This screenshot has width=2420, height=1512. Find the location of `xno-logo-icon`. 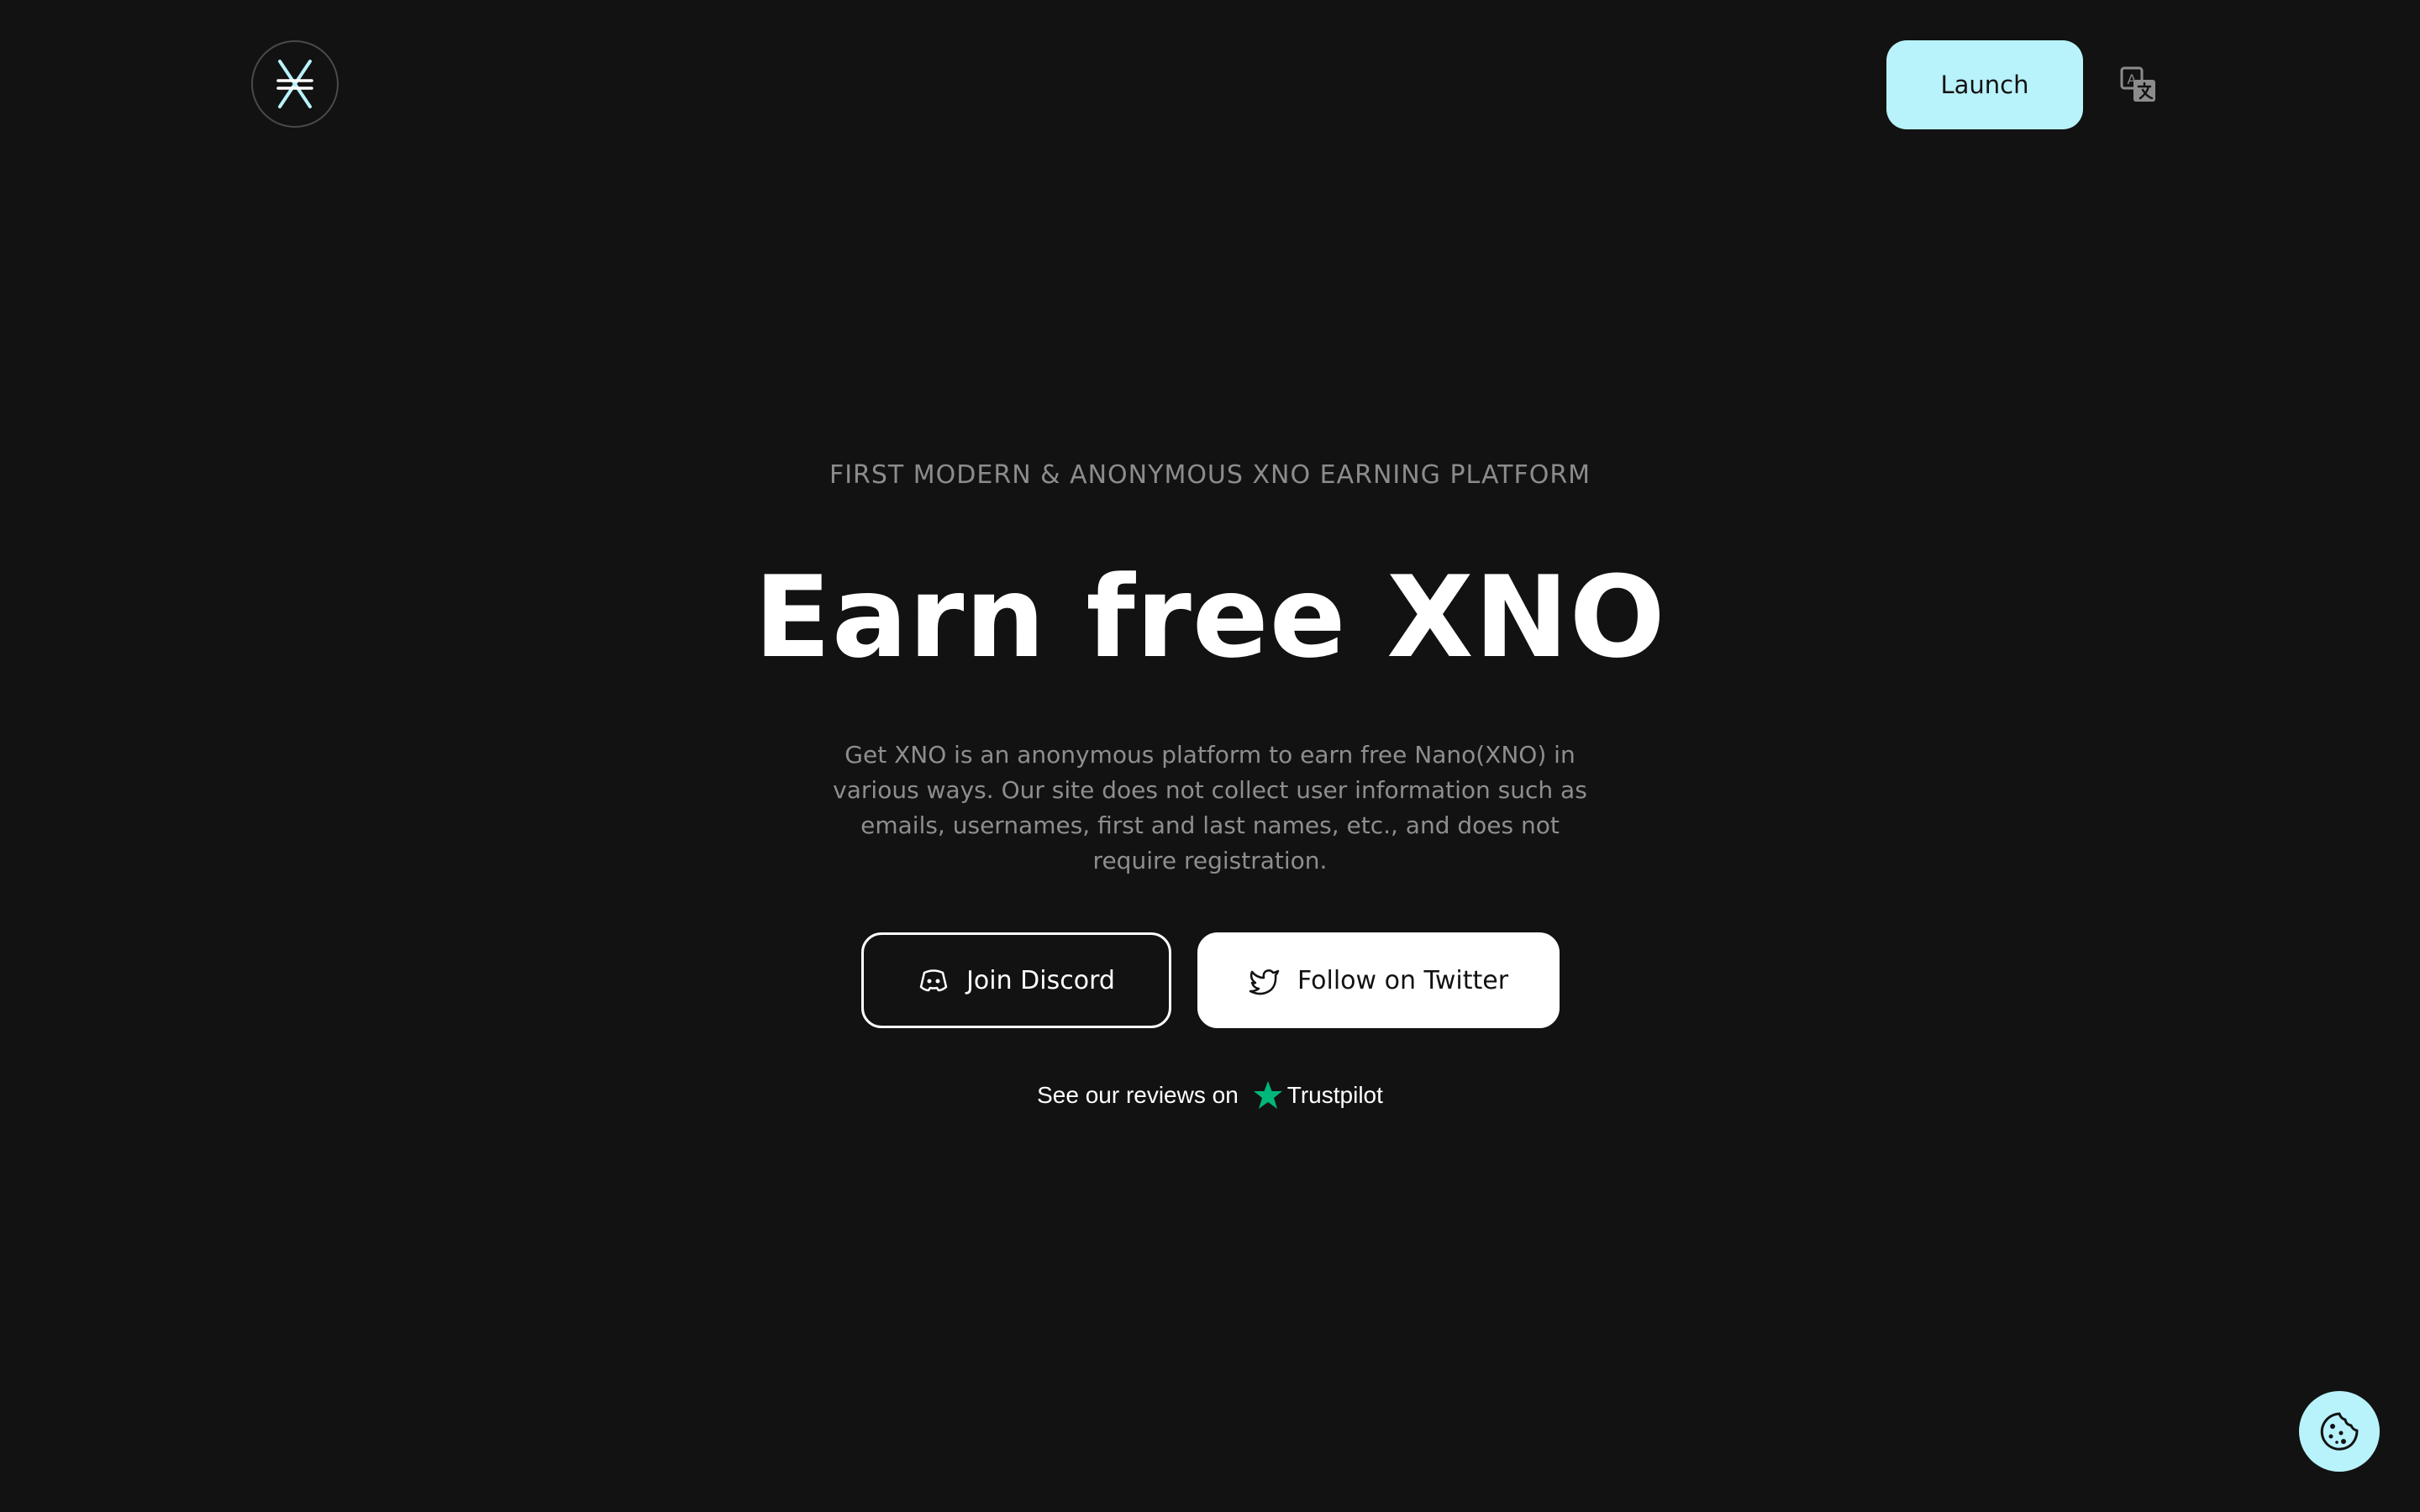

xno-logo-icon is located at coordinates (294, 84).